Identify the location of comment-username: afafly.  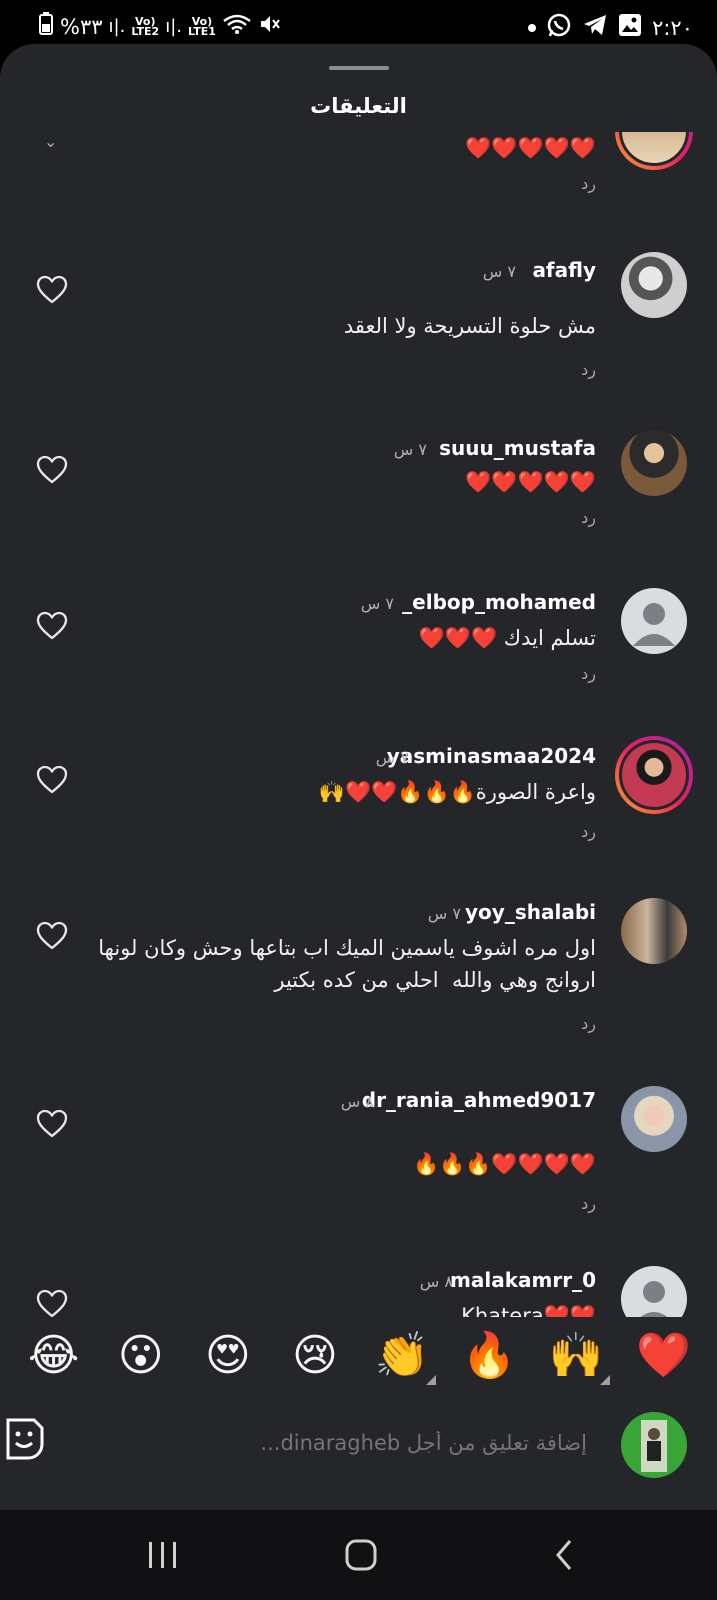
(564, 270).